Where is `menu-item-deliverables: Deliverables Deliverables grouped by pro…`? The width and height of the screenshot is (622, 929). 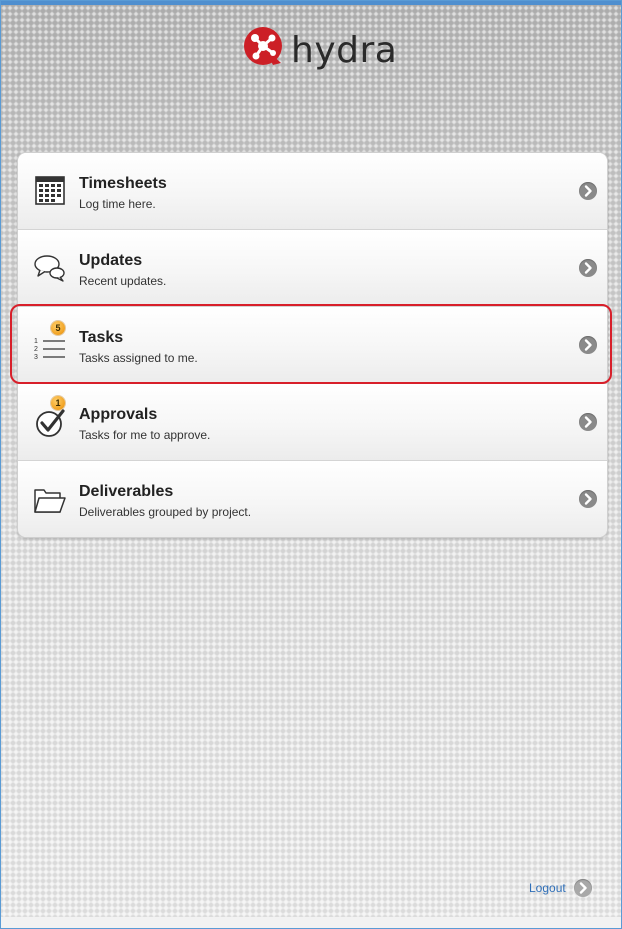
menu-item-deliverables: Deliverables Deliverables grouped by pro… is located at coordinates (312, 499).